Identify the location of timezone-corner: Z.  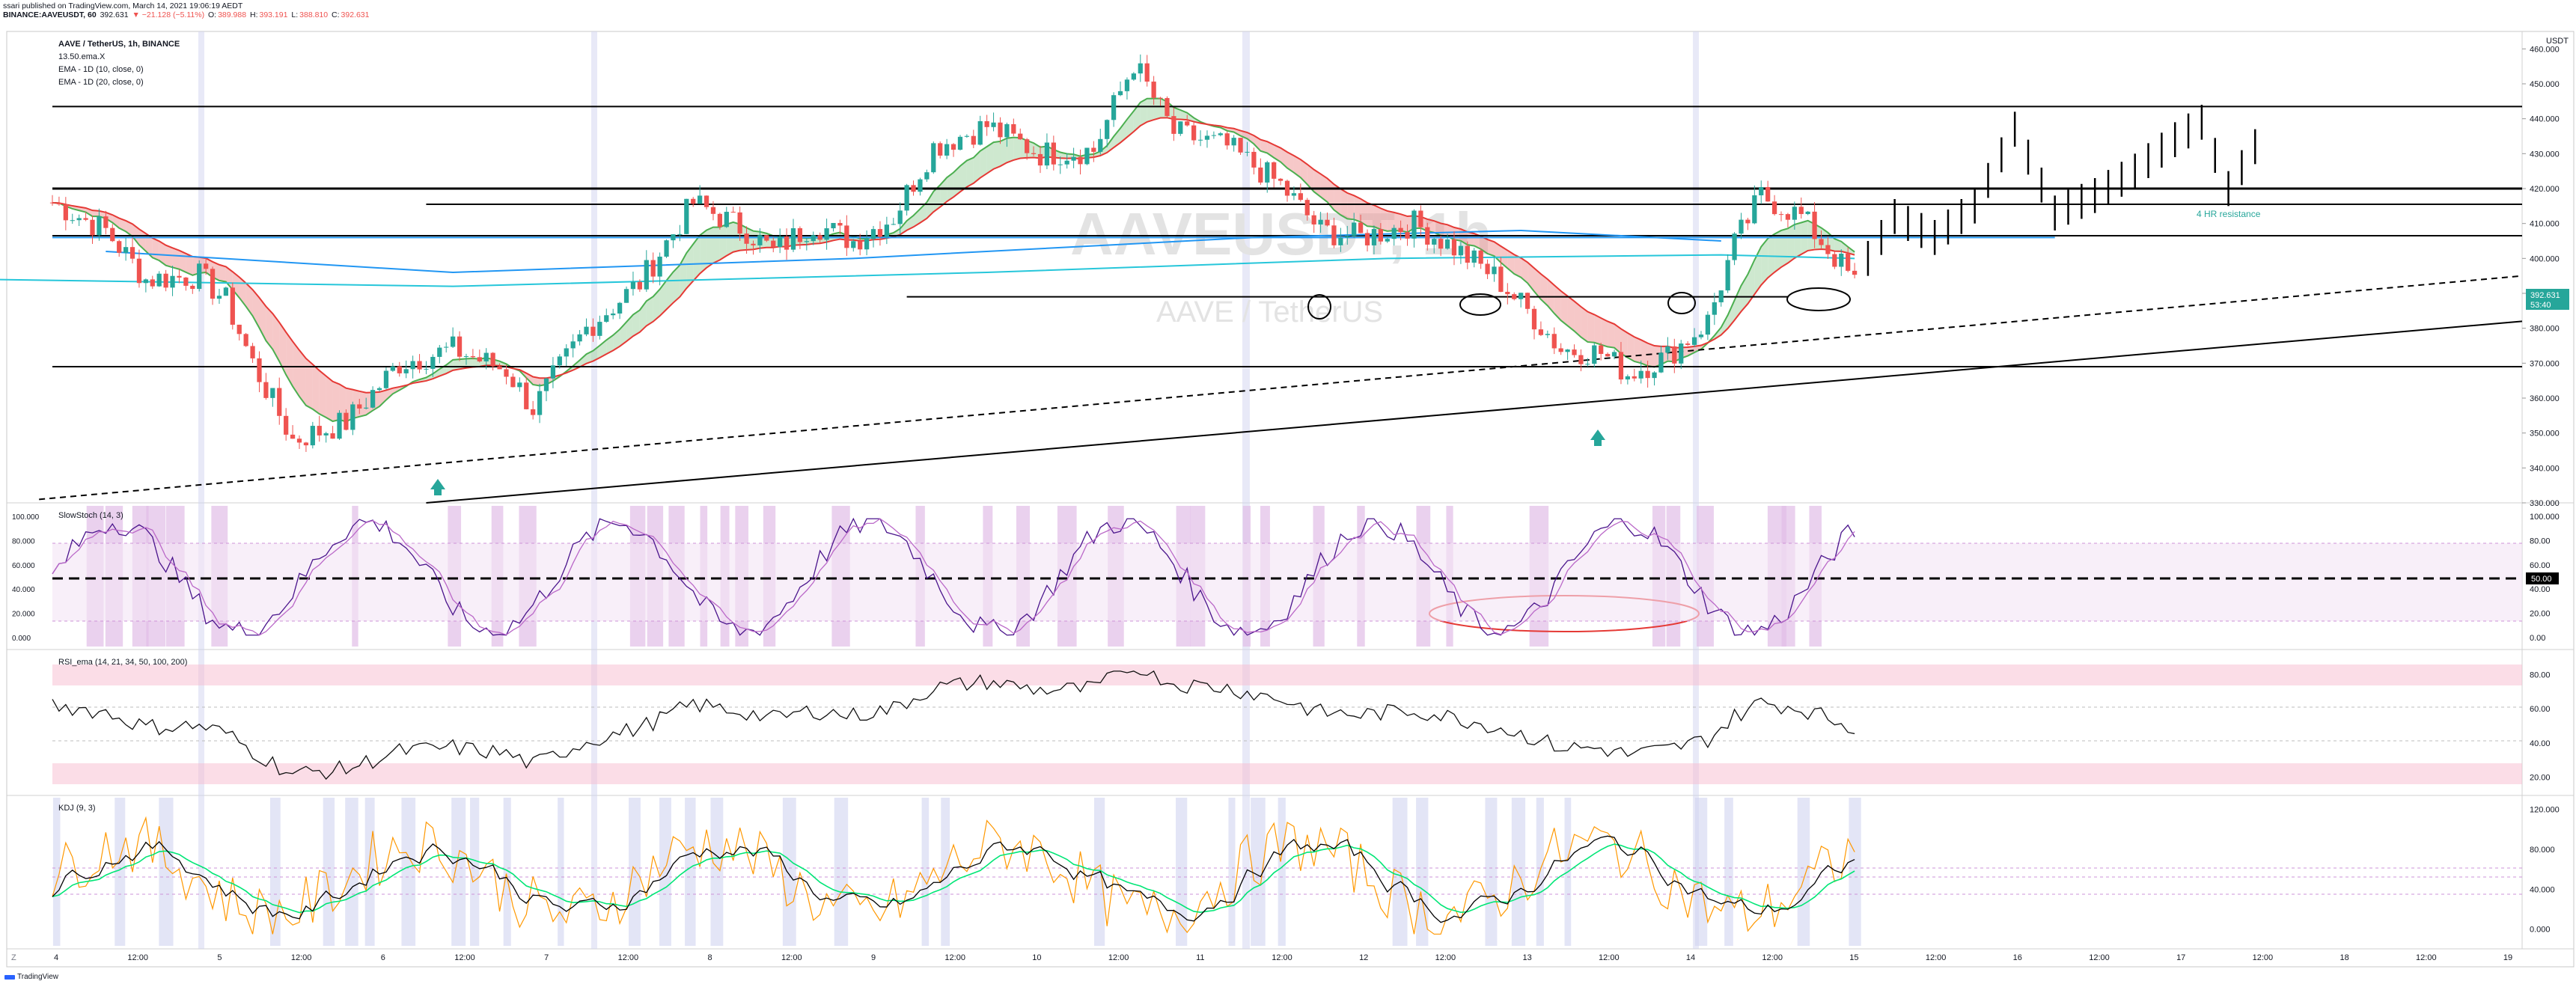
(13, 958).